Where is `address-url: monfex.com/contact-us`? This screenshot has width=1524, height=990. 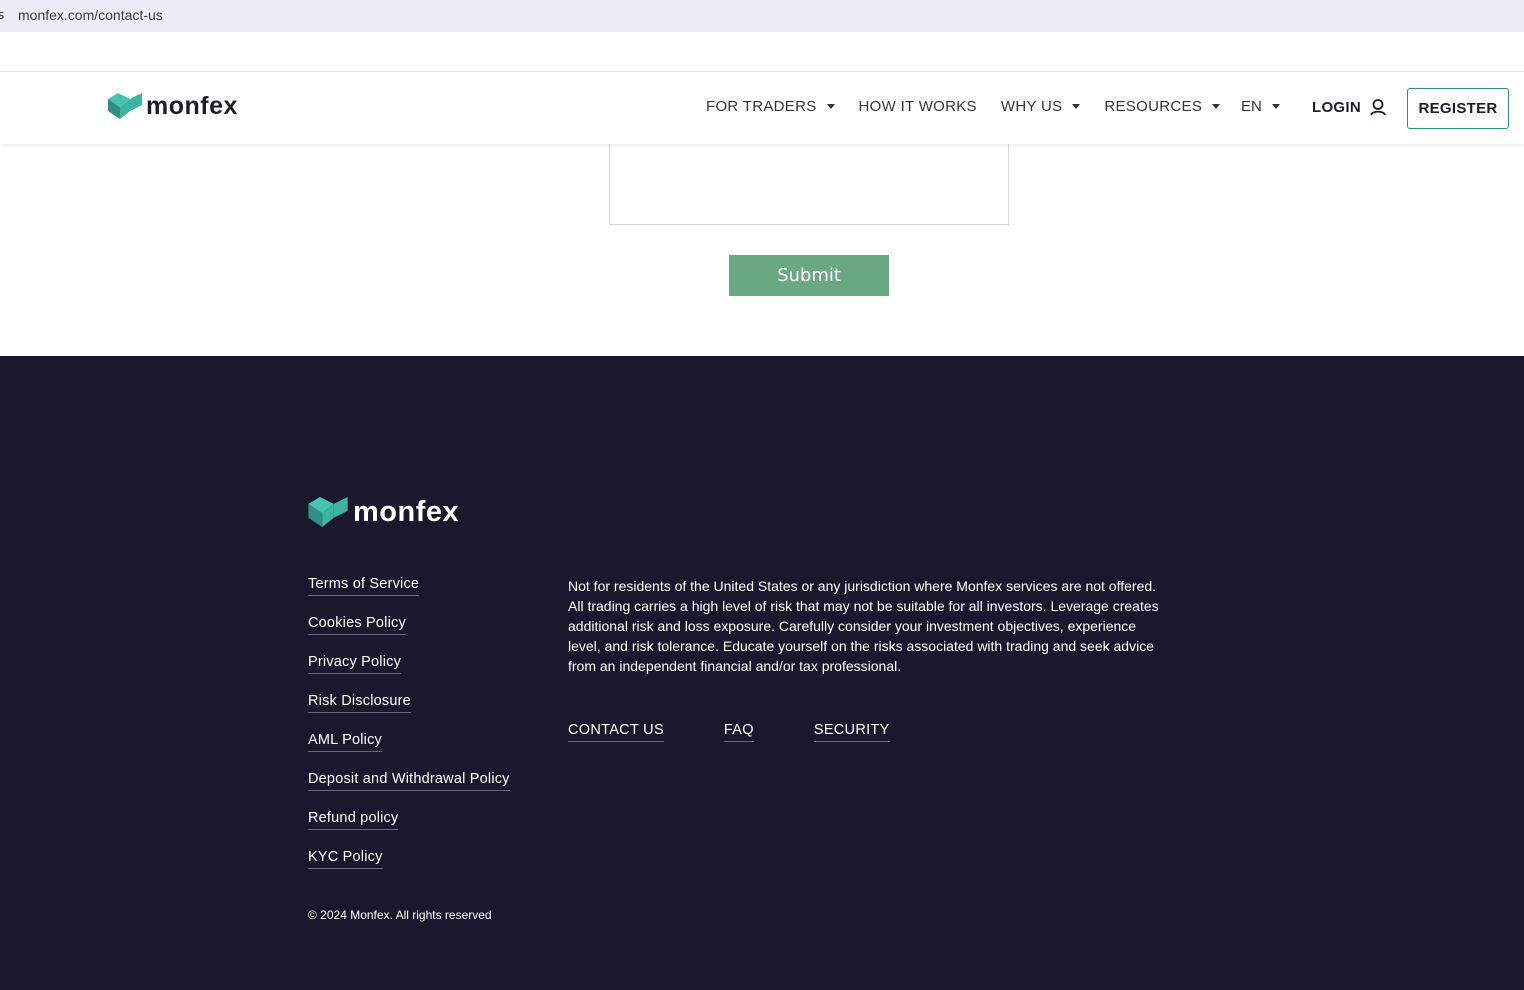
address-url: monfex.com/contact-us is located at coordinates (90, 15).